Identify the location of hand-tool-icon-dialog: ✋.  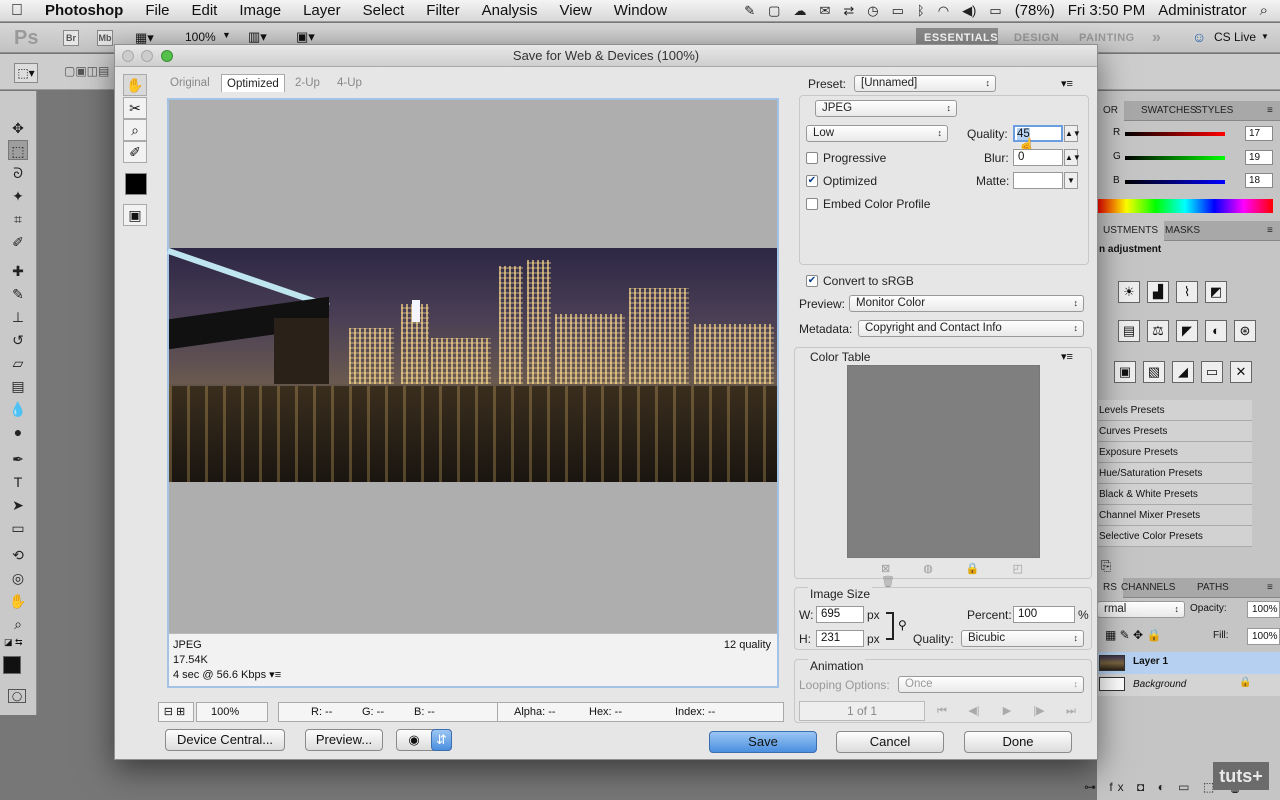
(135, 85).